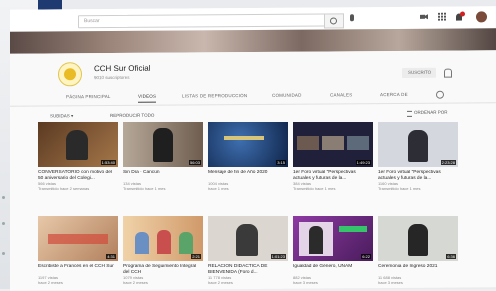 The width and height of the screenshot is (496, 291). I want to click on tab-videos: VIDEOS, so click(147, 98).